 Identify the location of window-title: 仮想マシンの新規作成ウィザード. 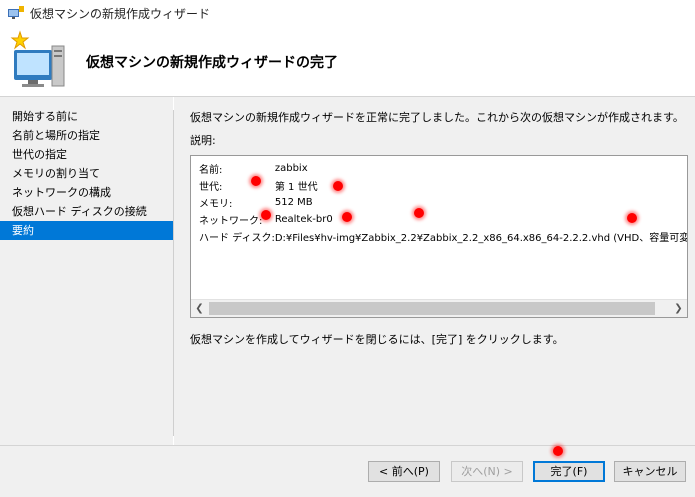
(120, 14).